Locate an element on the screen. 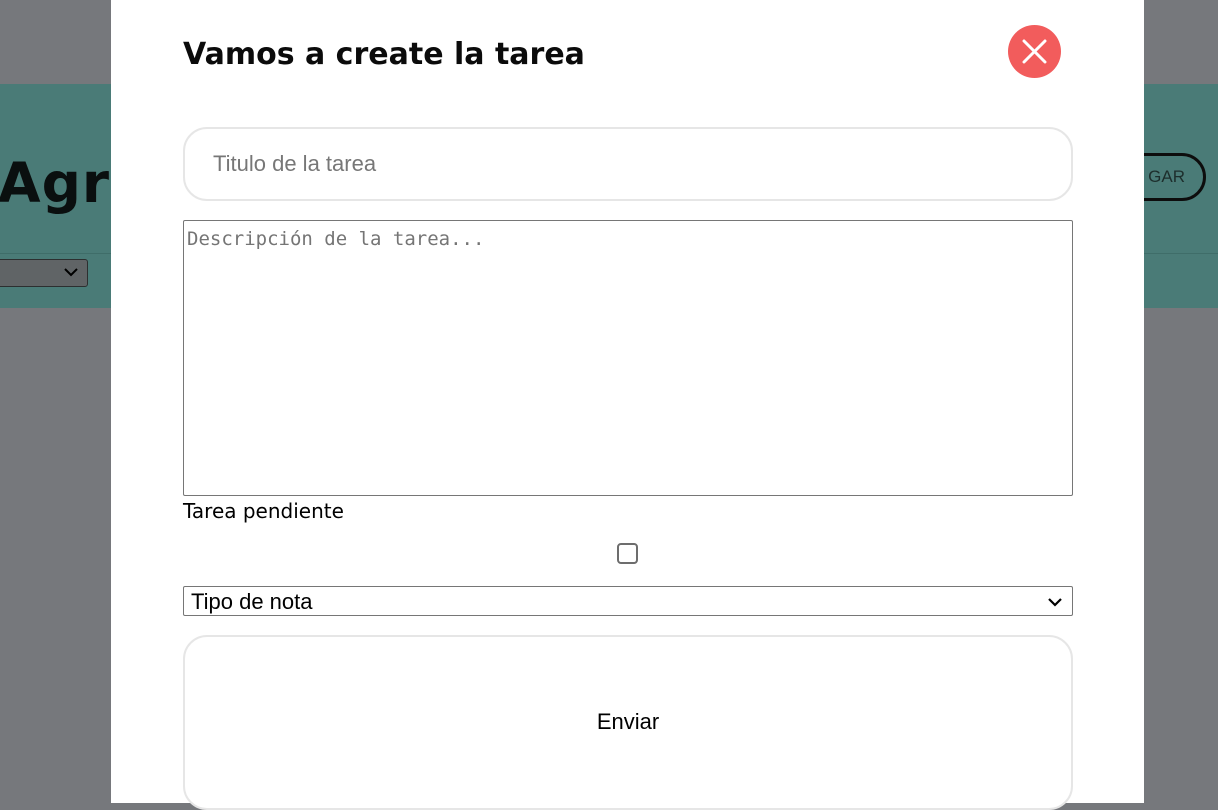  note-type-selected: Tipo de nota is located at coordinates (252, 601).